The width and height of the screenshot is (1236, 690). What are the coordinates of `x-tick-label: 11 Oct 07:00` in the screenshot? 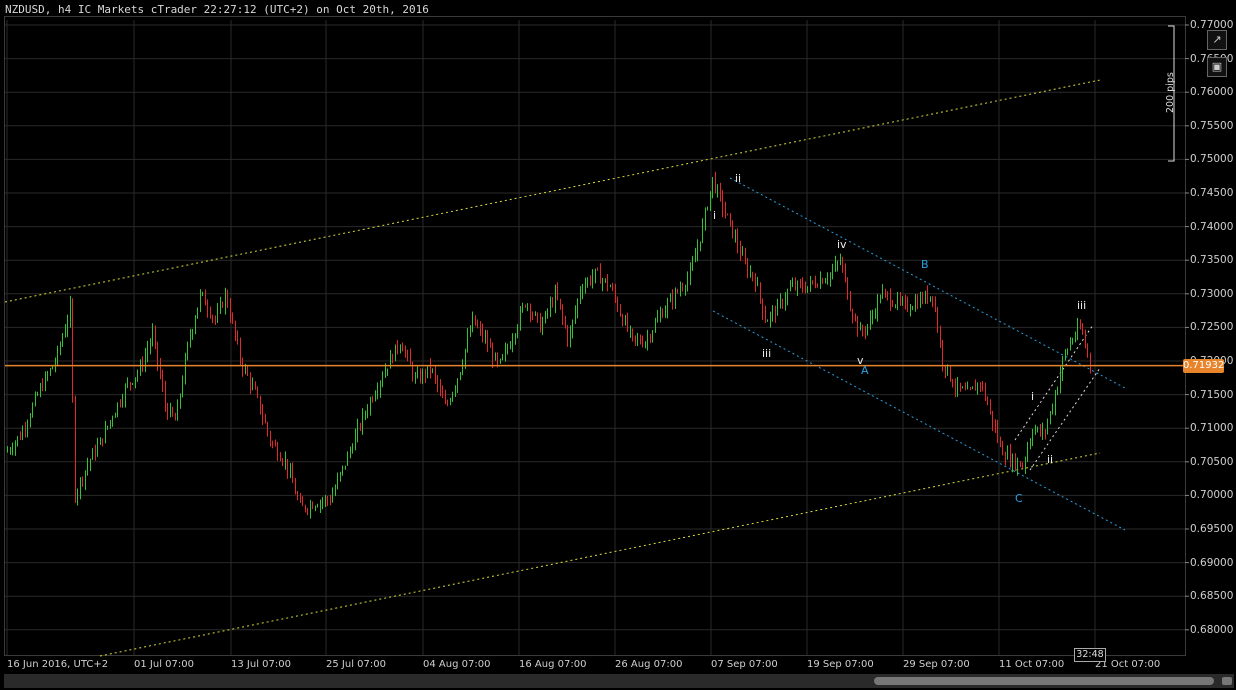 It's located at (1032, 664).